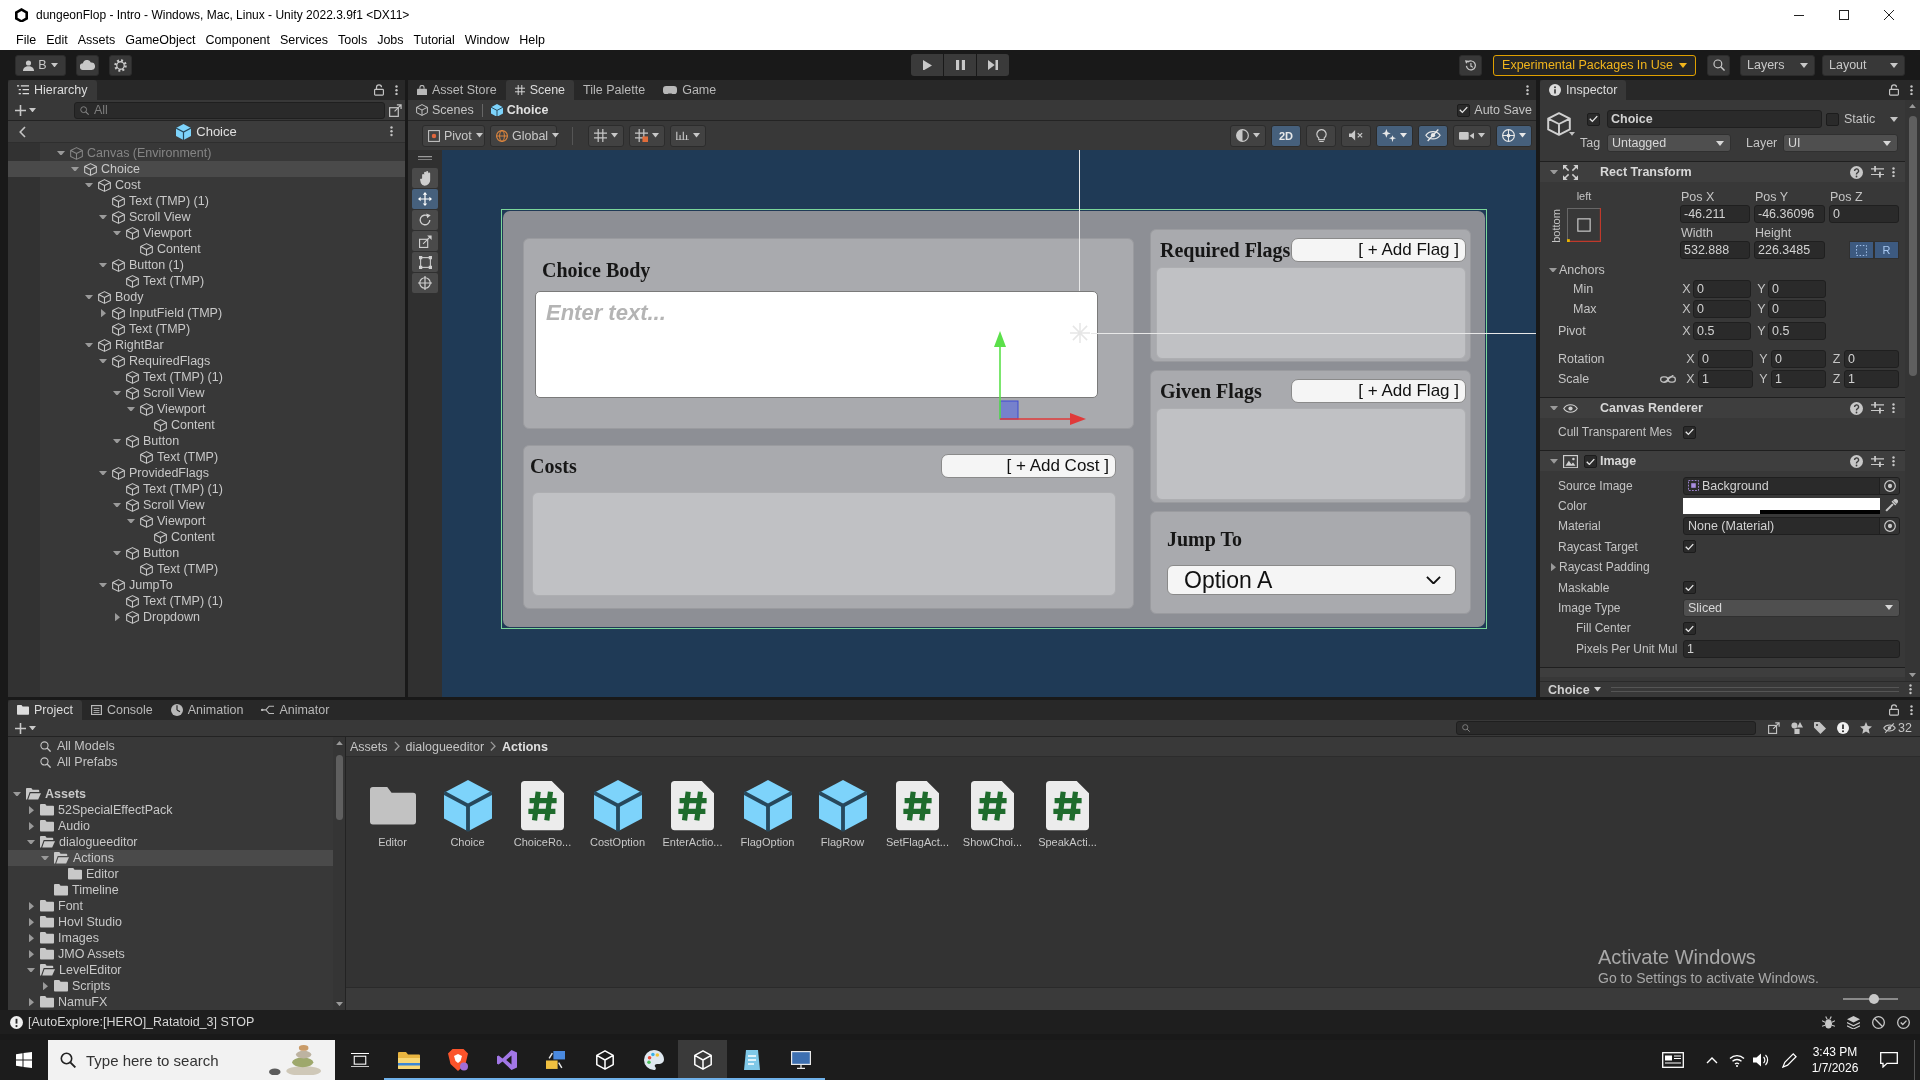 This screenshot has width=1920, height=1080. What do you see at coordinates (614, 90) in the screenshot?
I see `panel-tab: Tile Palette` at bounding box center [614, 90].